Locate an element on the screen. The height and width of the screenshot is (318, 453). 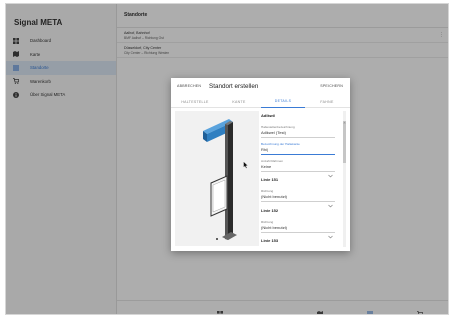
tab-kante: KANTE is located at coordinates (239, 101).